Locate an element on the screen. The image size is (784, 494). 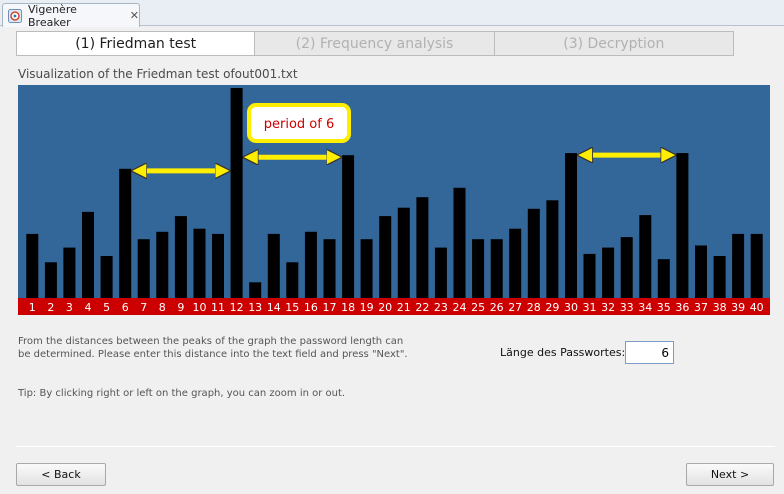
tick-label-22: 22 is located at coordinates (422, 307).